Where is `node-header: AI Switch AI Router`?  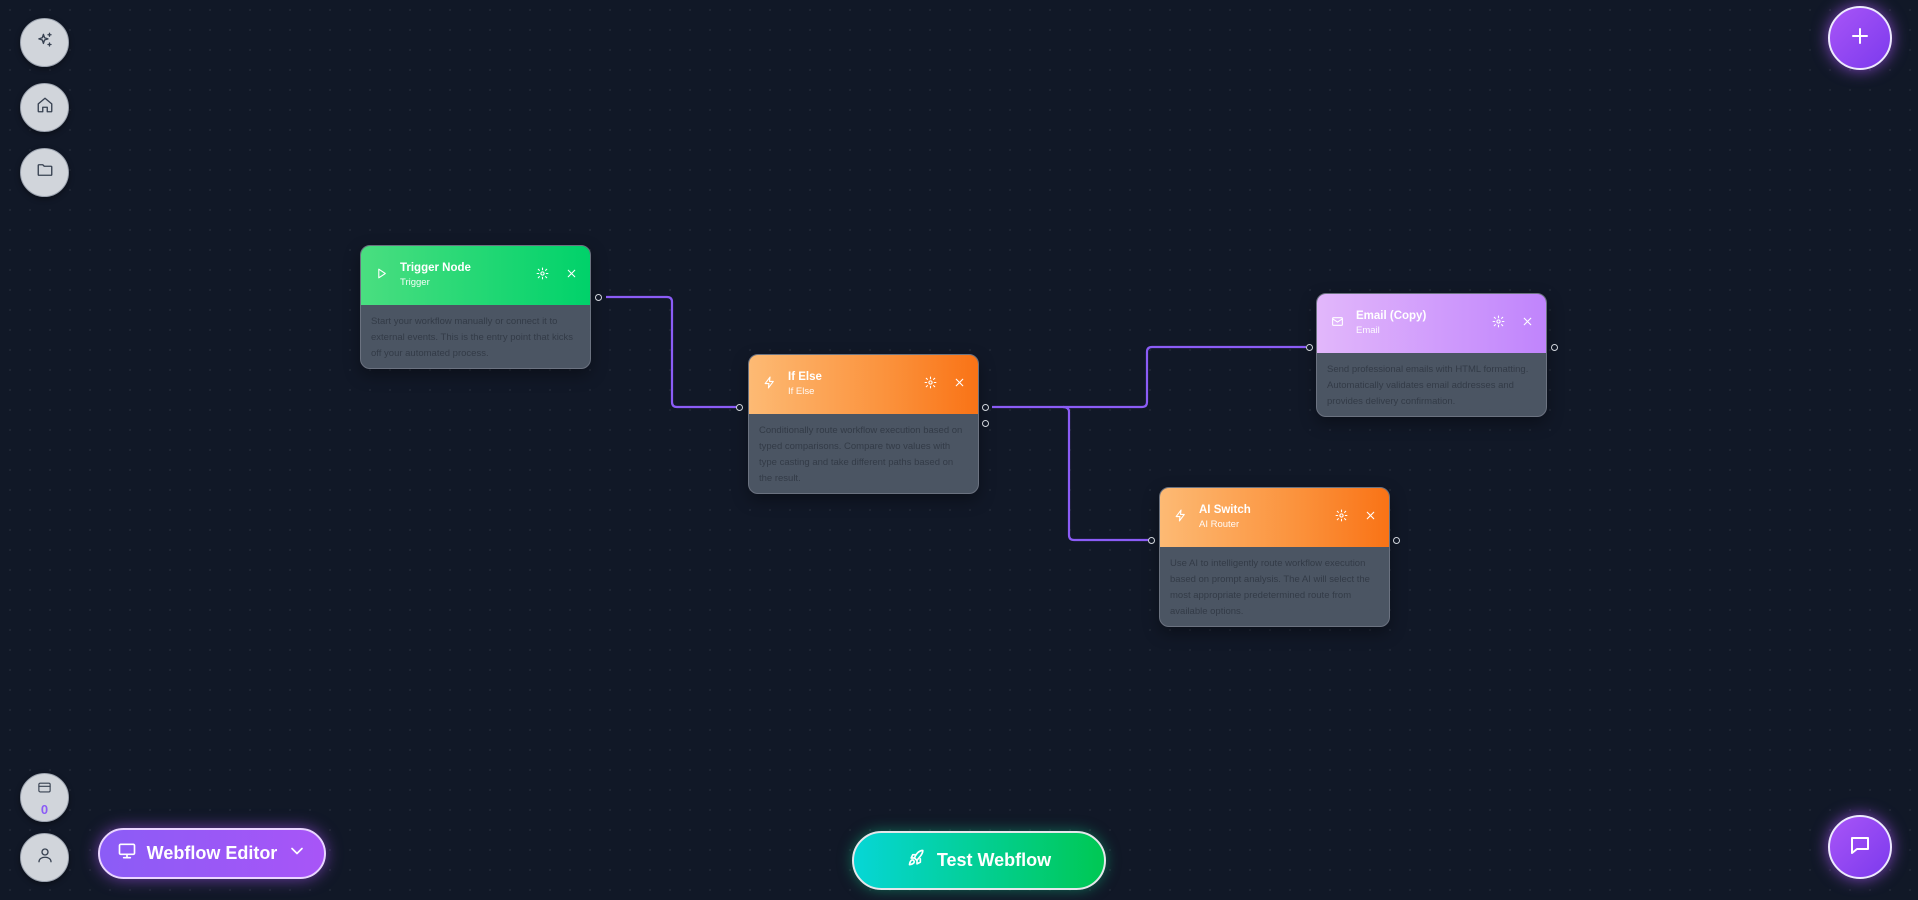 node-header: AI Switch AI Router is located at coordinates (1274, 517).